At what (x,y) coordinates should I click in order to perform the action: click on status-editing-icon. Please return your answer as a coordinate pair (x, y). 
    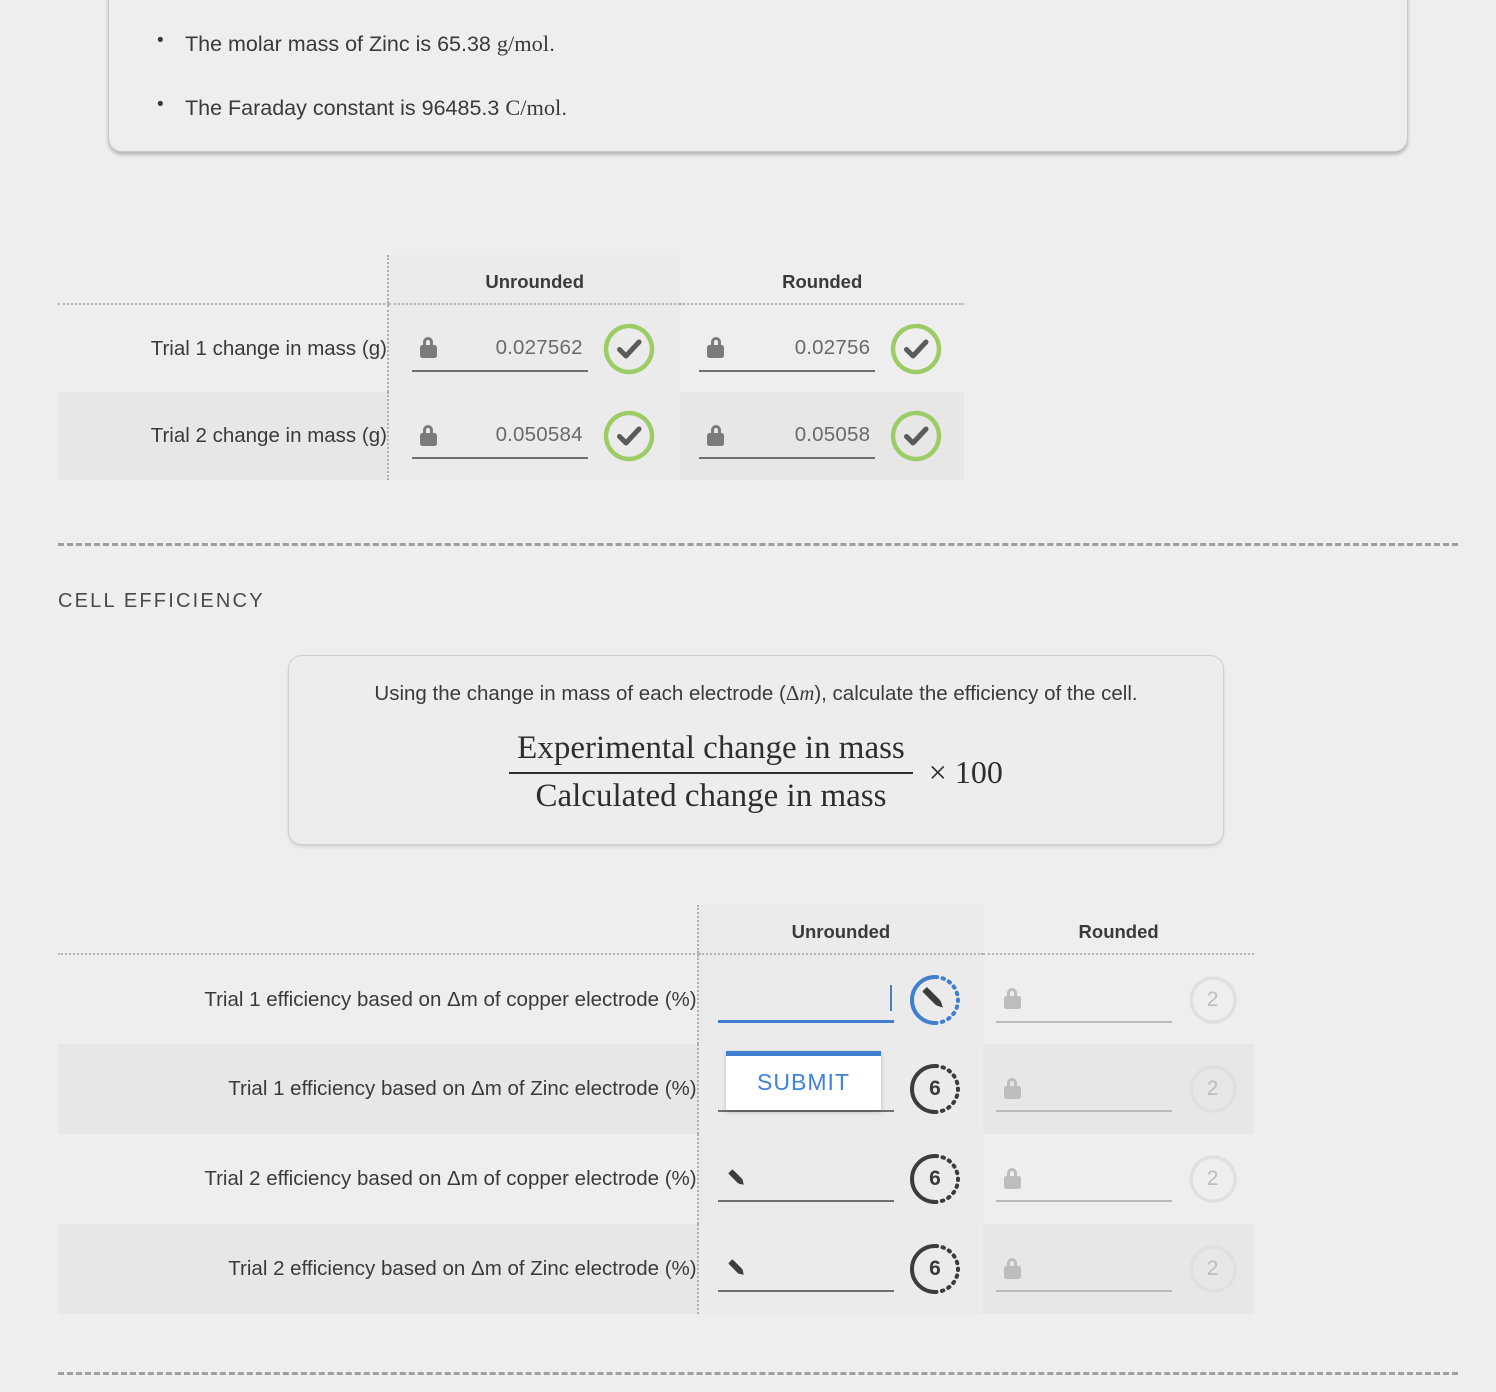
    Looking at the image, I should click on (935, 1000).